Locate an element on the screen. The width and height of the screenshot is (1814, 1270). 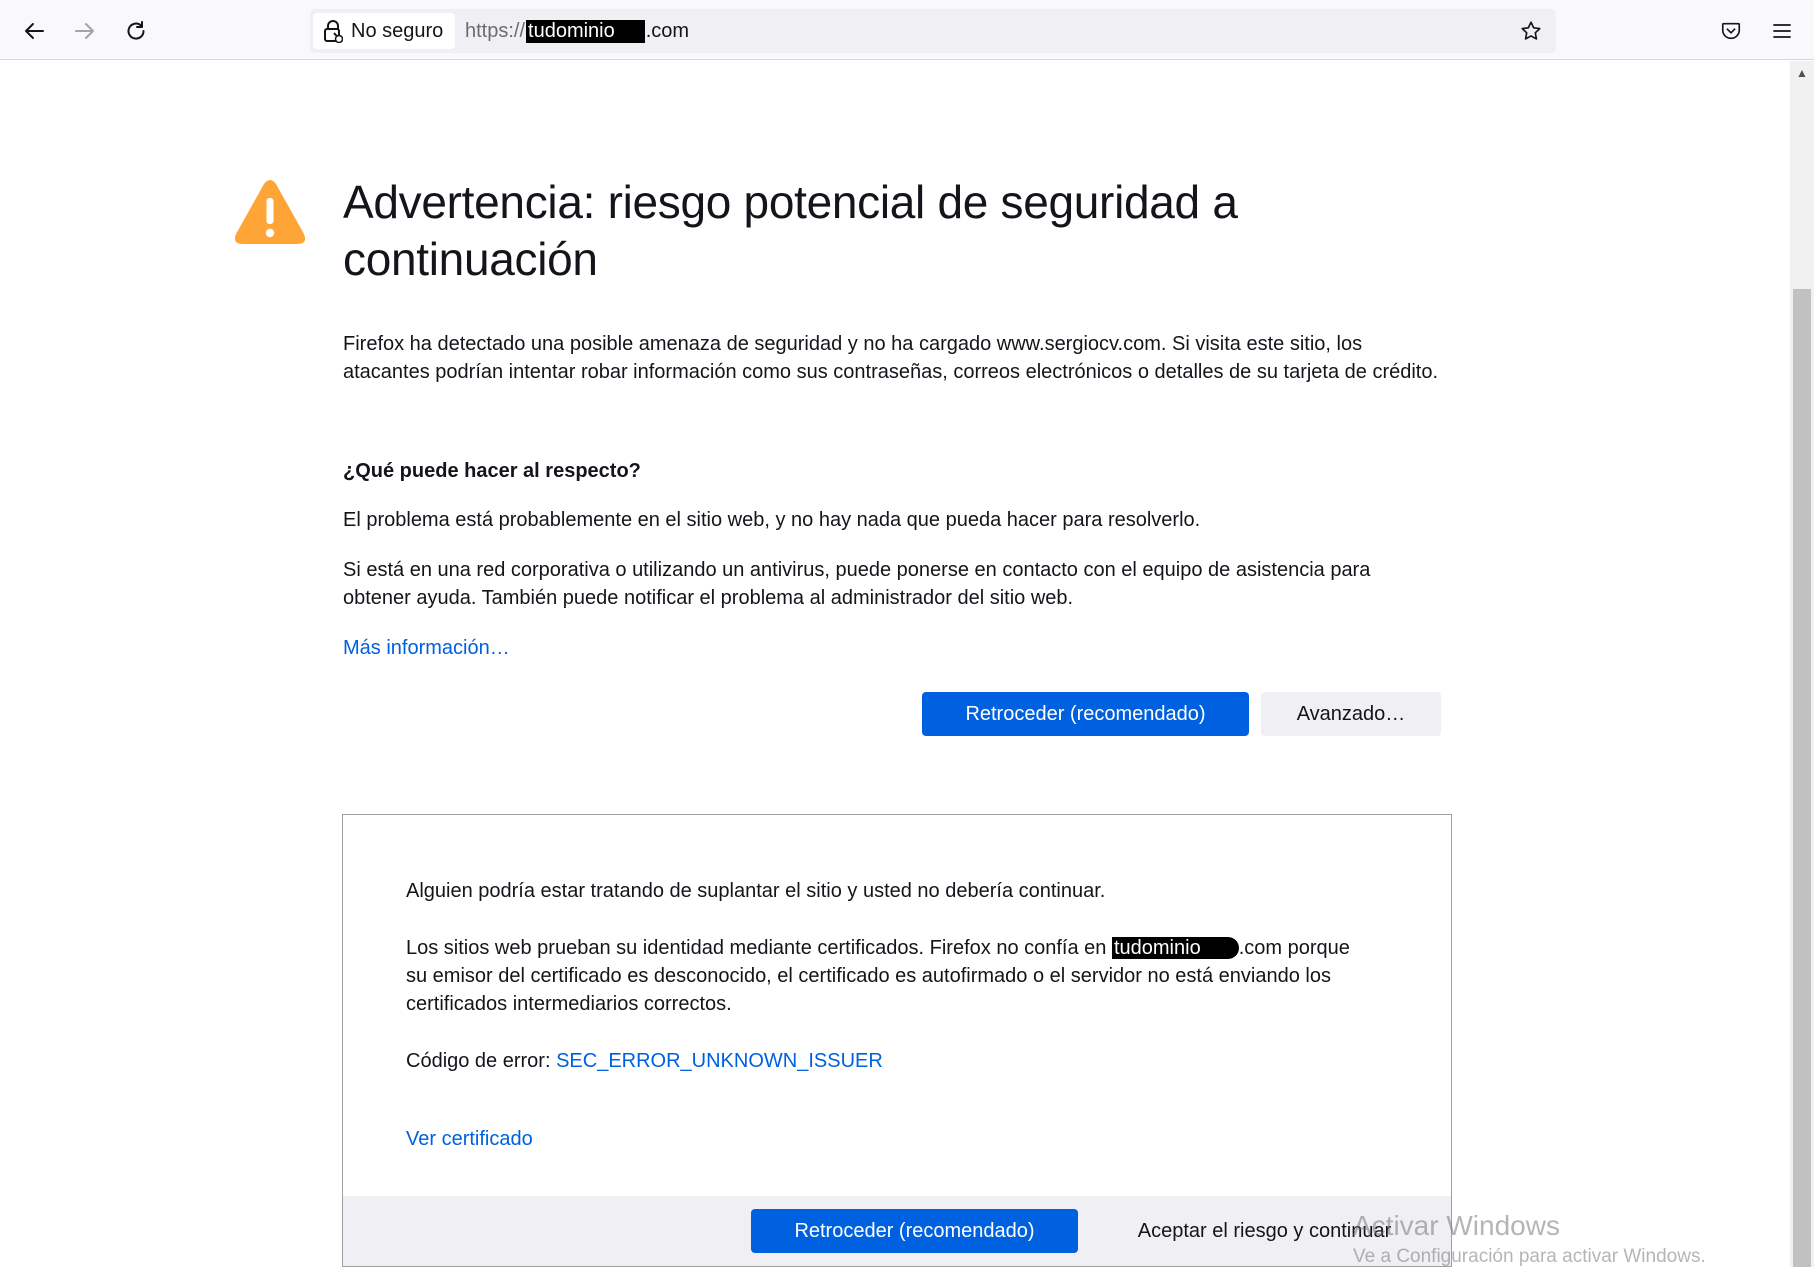
browser-toolbar: No seguro https://tudominio .com is located at coordinates (907, 30).